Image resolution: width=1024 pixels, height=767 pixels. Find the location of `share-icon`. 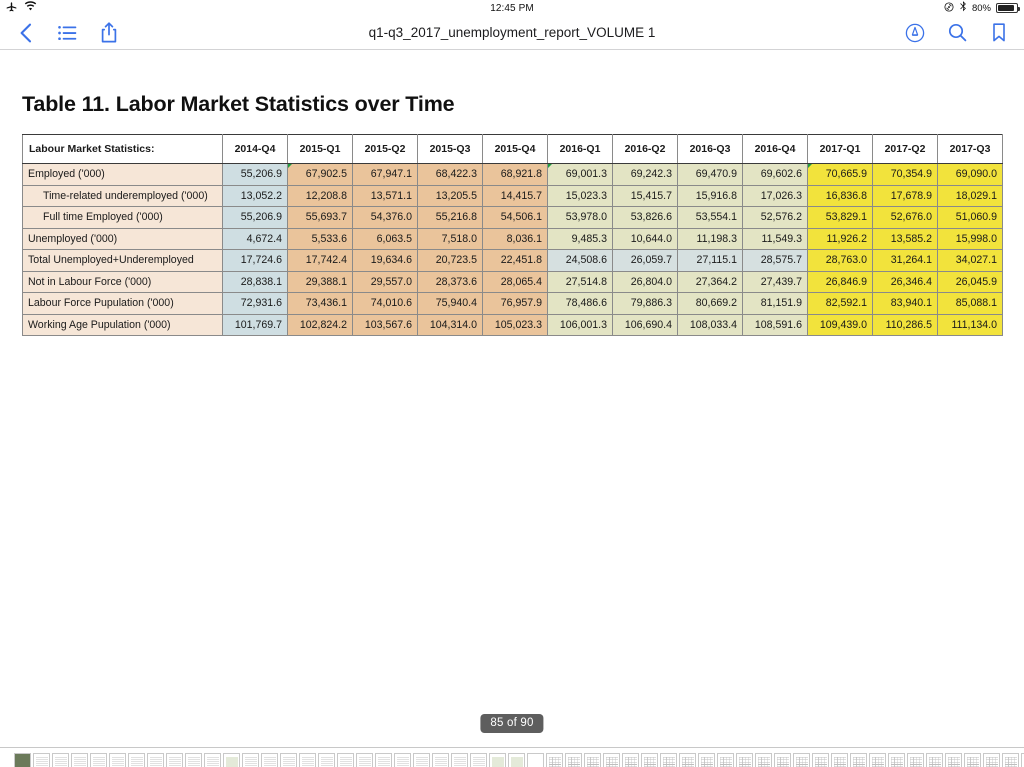

share-icon is located at coordinates (109, 33).